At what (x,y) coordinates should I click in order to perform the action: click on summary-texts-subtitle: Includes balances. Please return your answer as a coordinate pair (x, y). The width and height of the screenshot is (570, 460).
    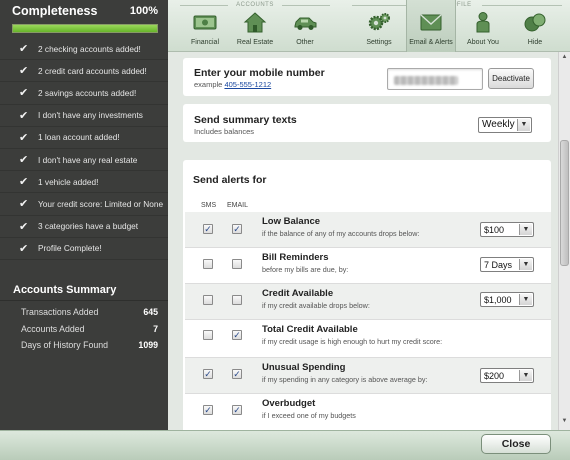
    Looking at the image, I should click on (224, 131).